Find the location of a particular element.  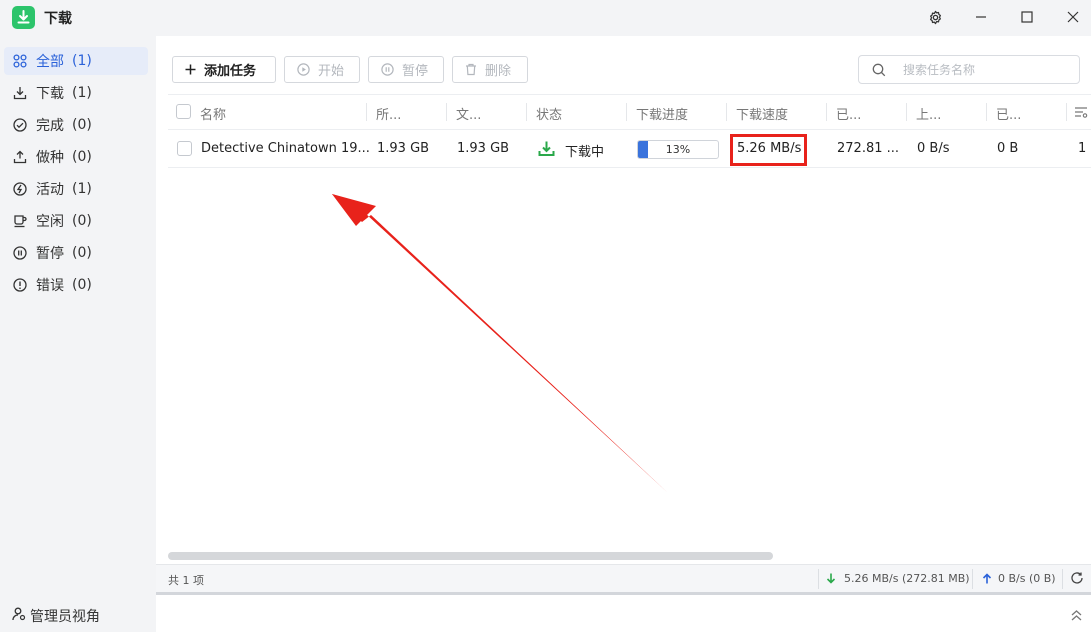

column-header-progress: 下载进度 is located at coordinates (662, 113).